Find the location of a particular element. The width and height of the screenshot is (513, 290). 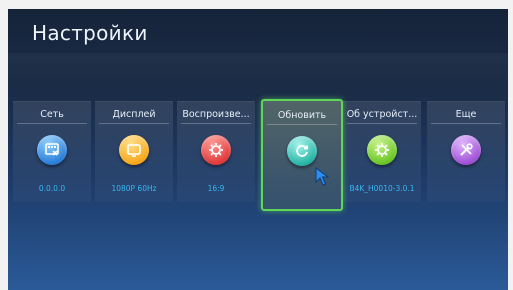

tile-label: Обновить is located at coordinates (302, 115).